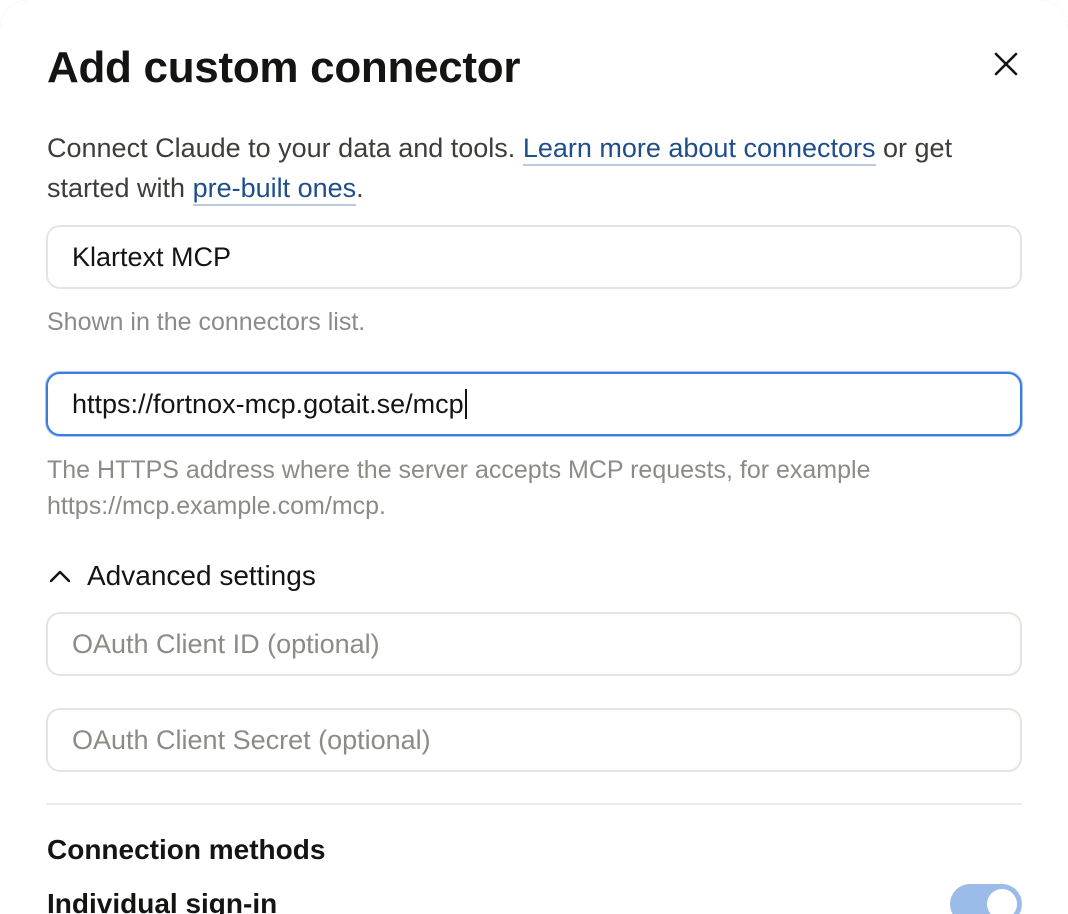  I want to click on individual-signin-label: Individual sign-in, so click(162, 901).